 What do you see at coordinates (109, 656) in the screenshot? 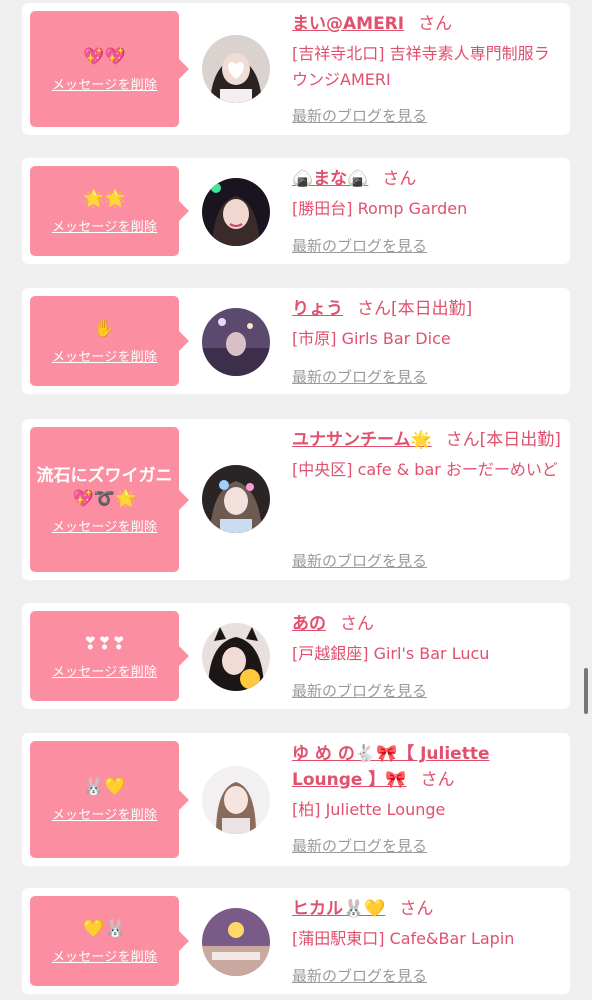
I see `message-bubble: ❣❣❣ メッセージを削除` at bounding box center [109, 656].